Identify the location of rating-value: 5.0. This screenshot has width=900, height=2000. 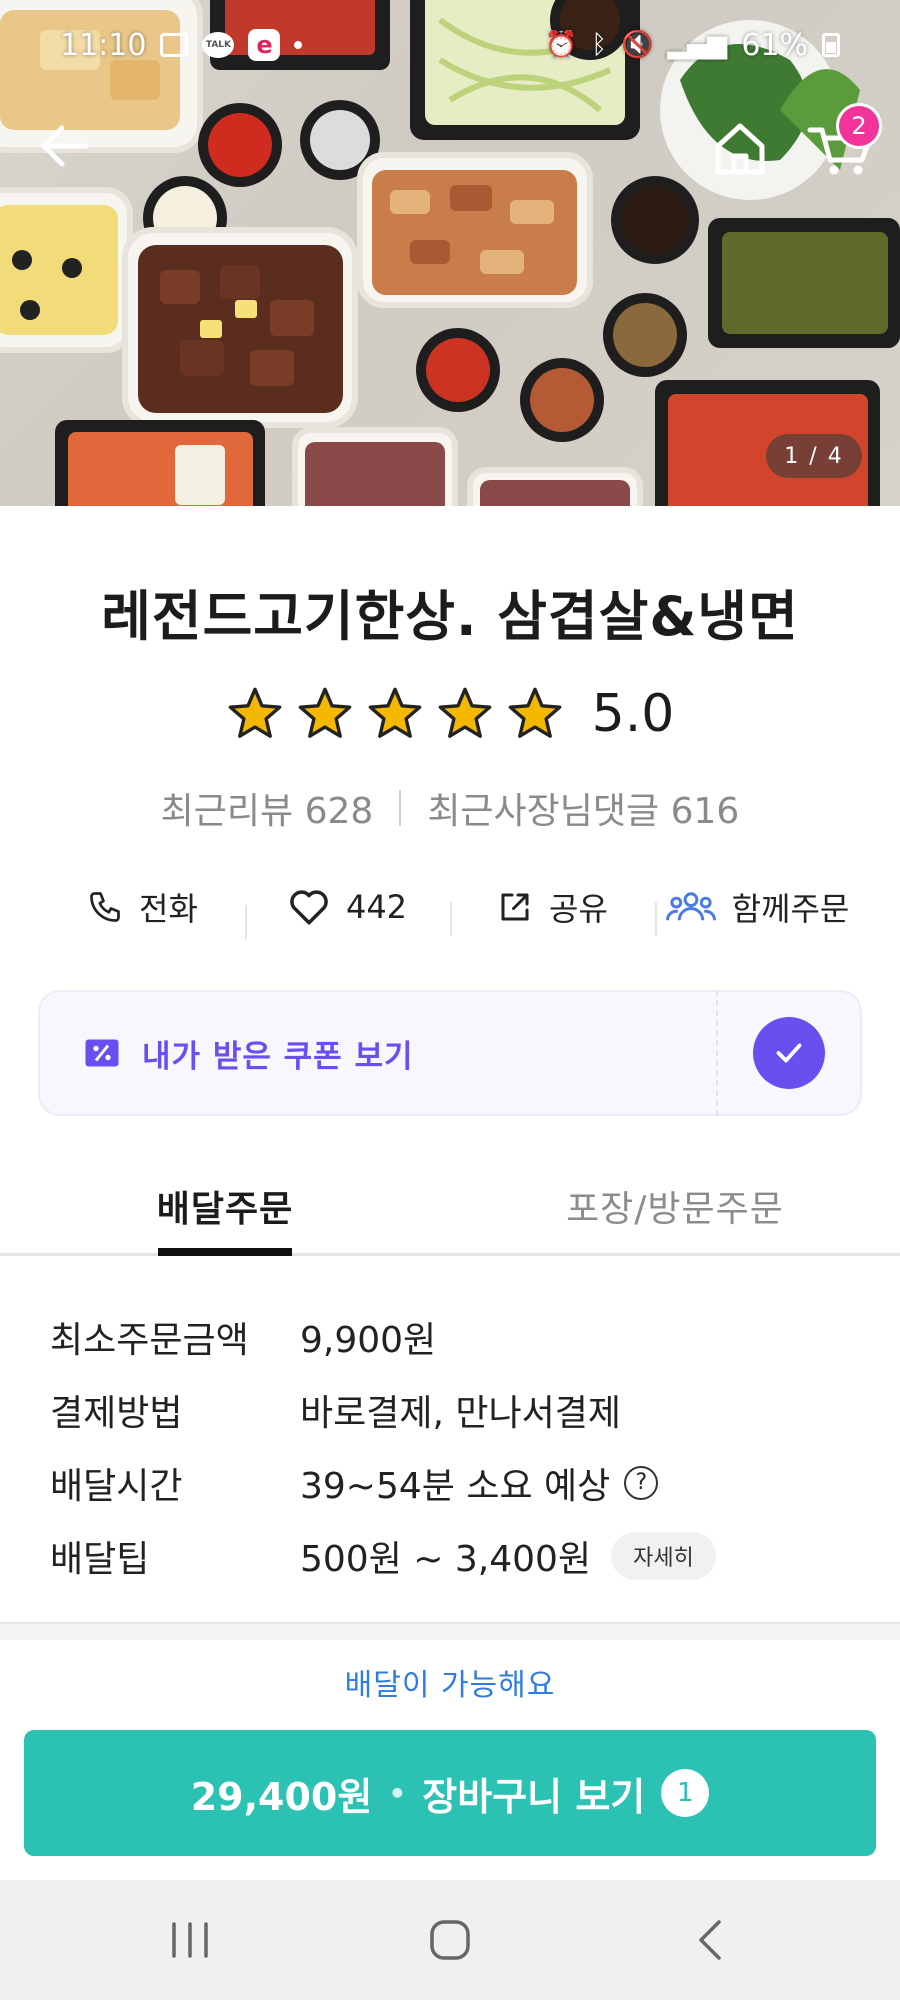
(633, 714).